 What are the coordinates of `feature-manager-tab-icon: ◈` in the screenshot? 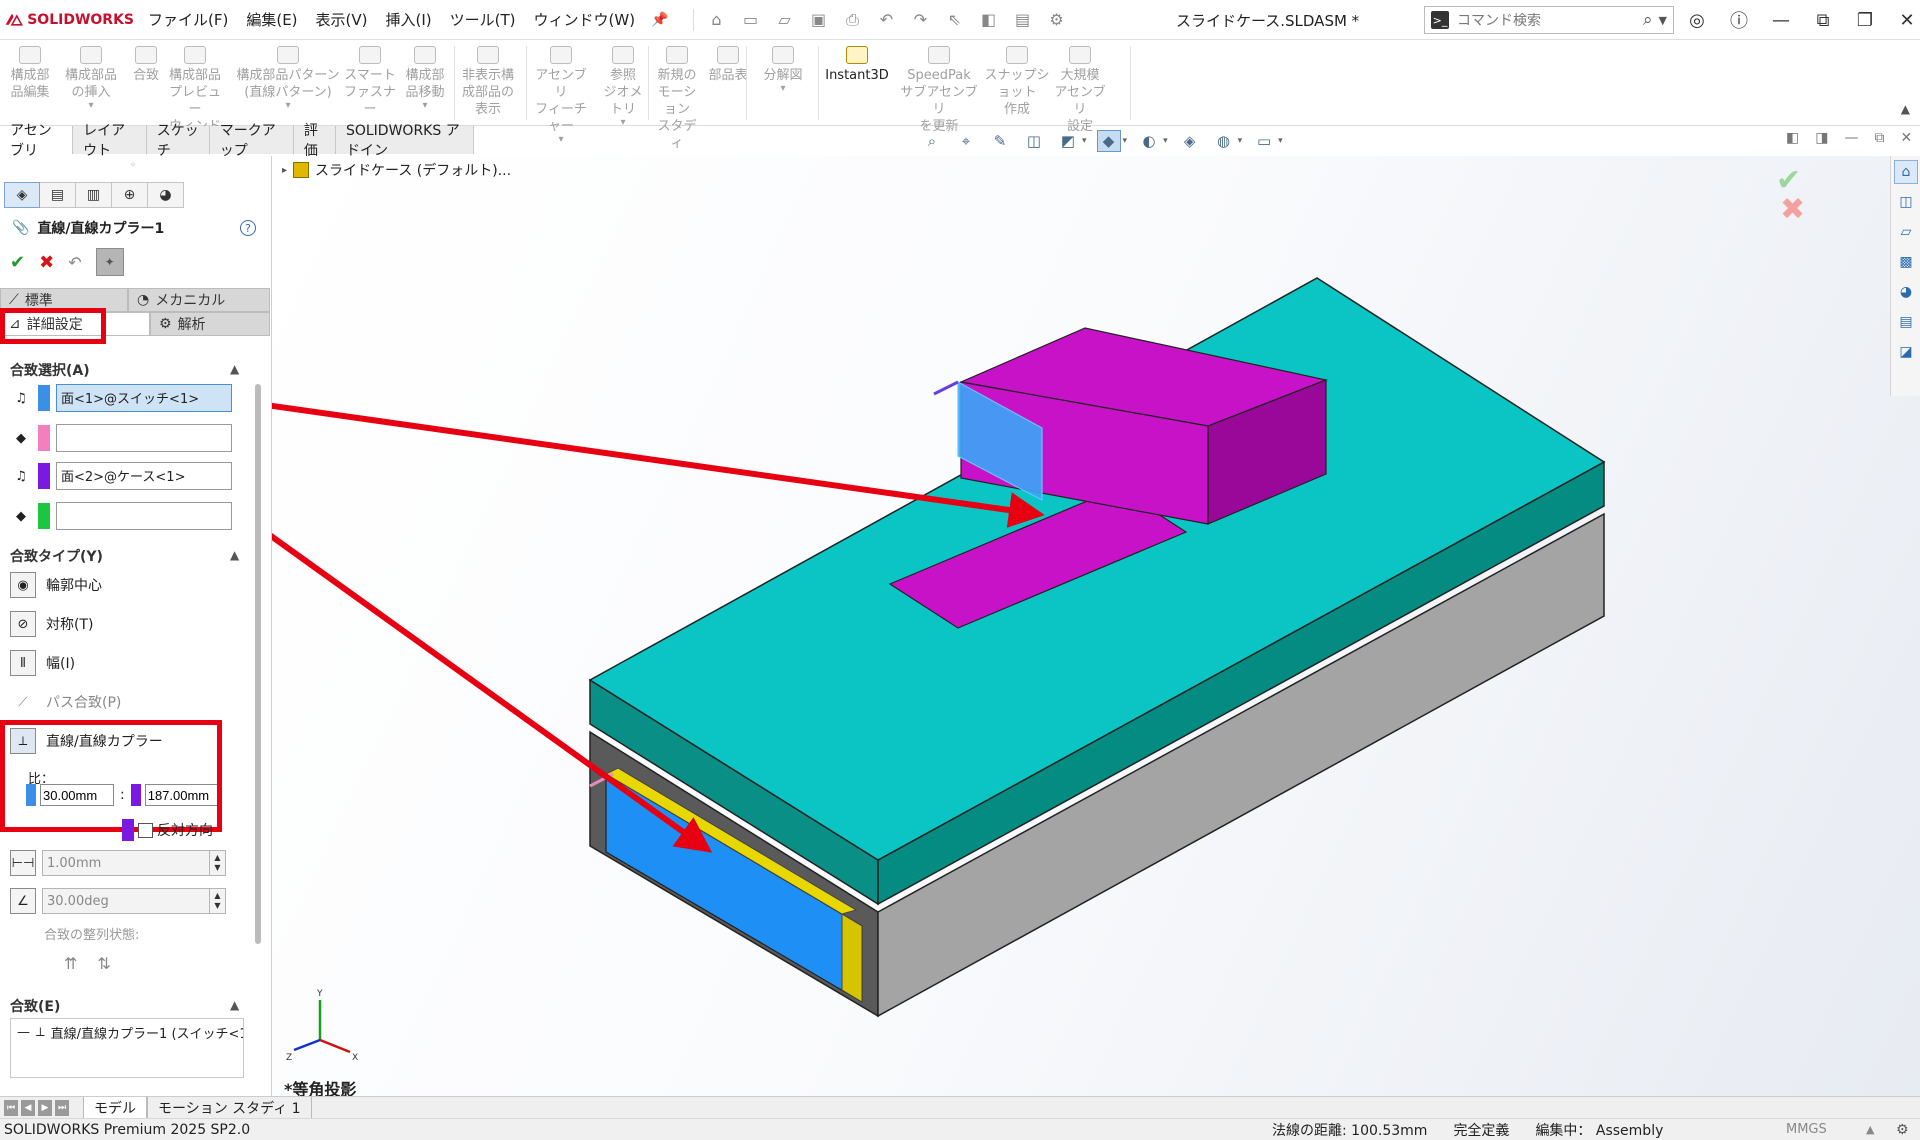 It's located at (22, 195).